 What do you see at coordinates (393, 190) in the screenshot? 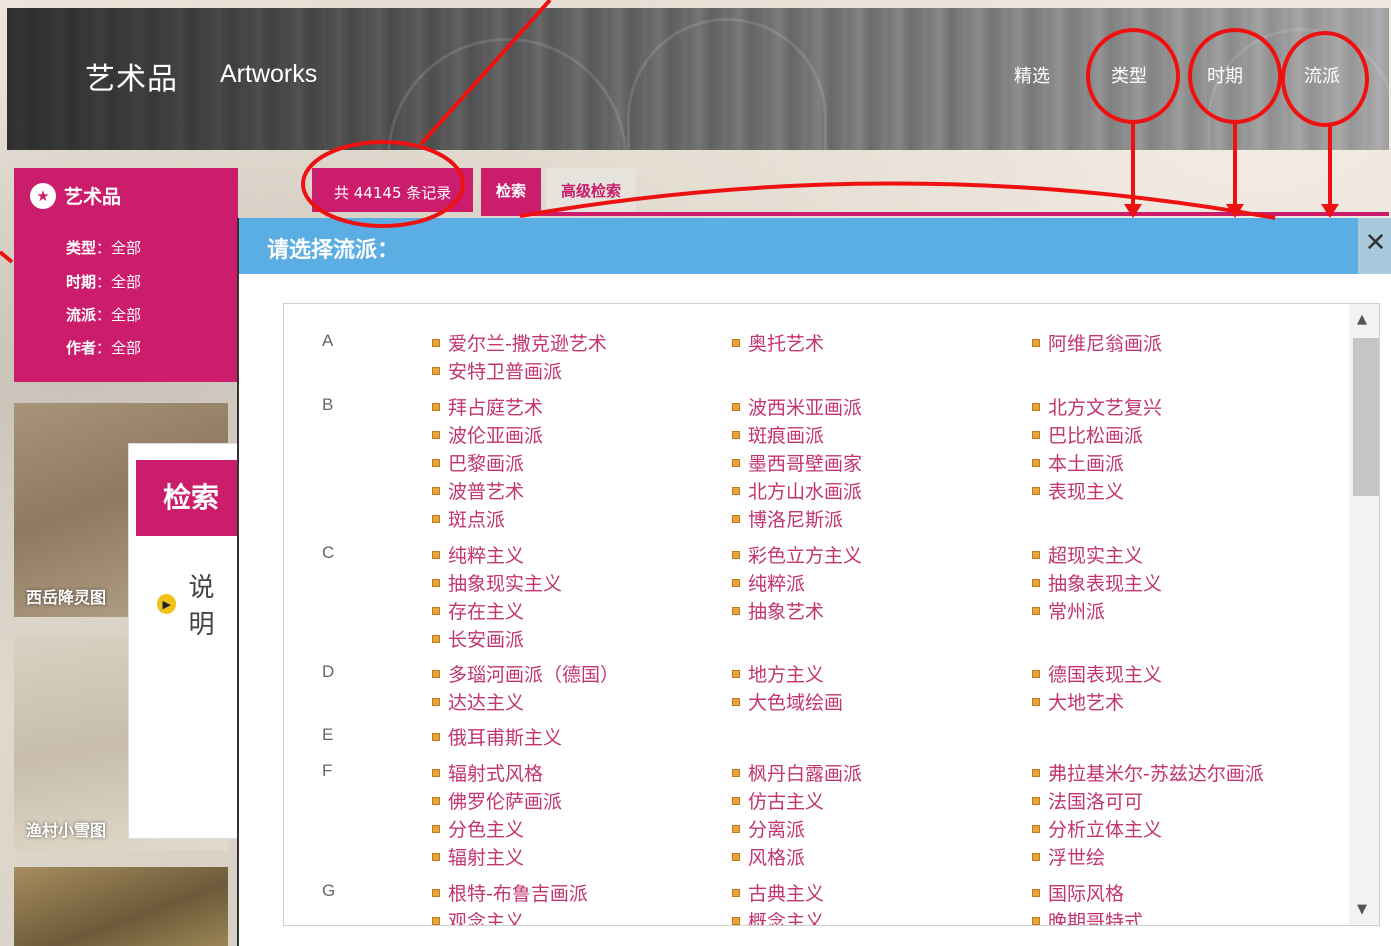
I see `record-count: 共 44145 条记录` at bounding box center [393, 190].